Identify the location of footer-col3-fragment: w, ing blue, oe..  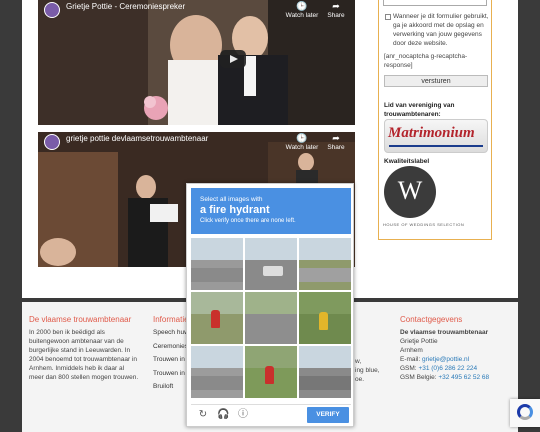
(367, 370).